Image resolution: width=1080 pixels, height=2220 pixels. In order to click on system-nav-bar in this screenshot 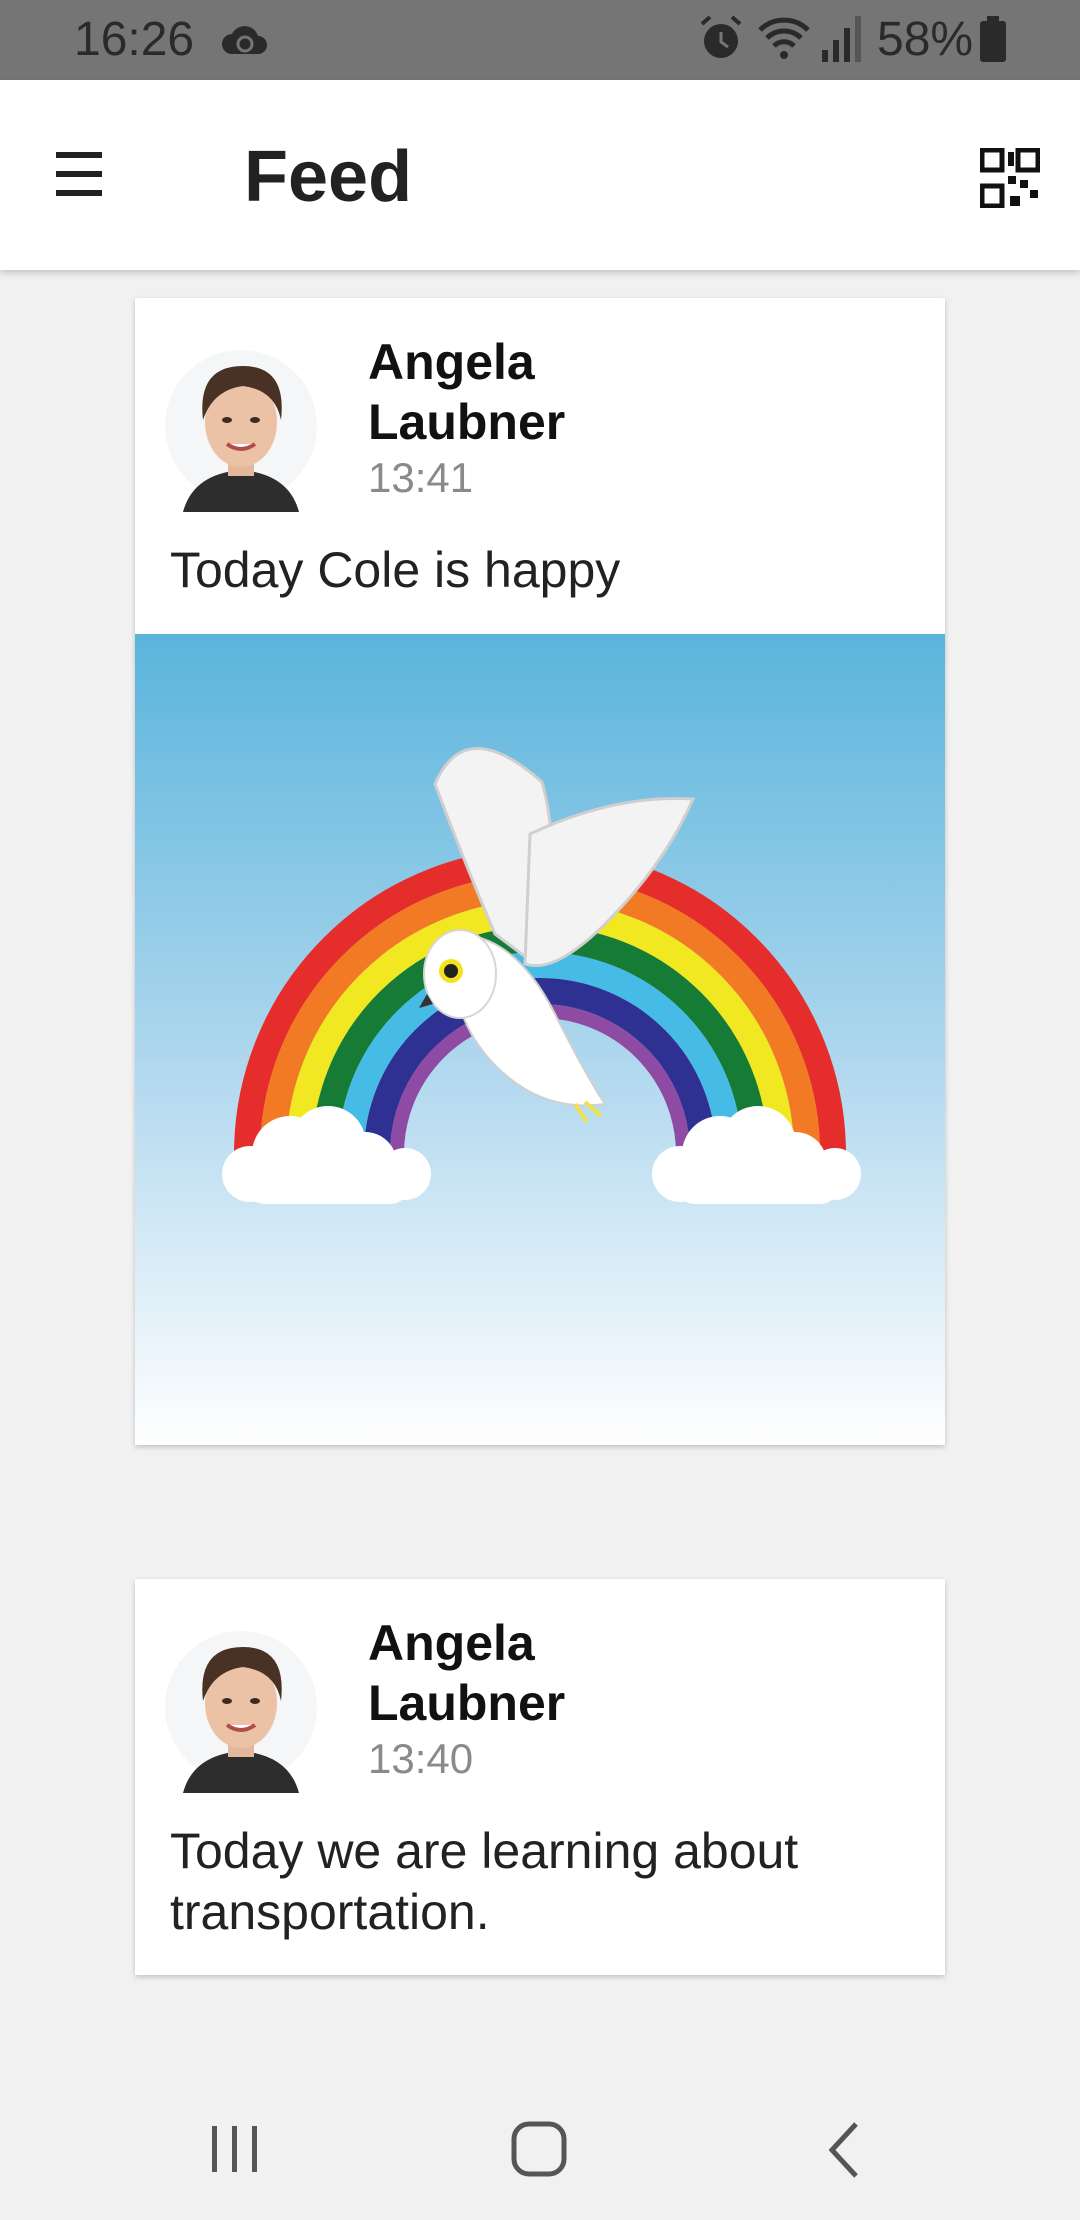, I will do `click(540, 2150)`.